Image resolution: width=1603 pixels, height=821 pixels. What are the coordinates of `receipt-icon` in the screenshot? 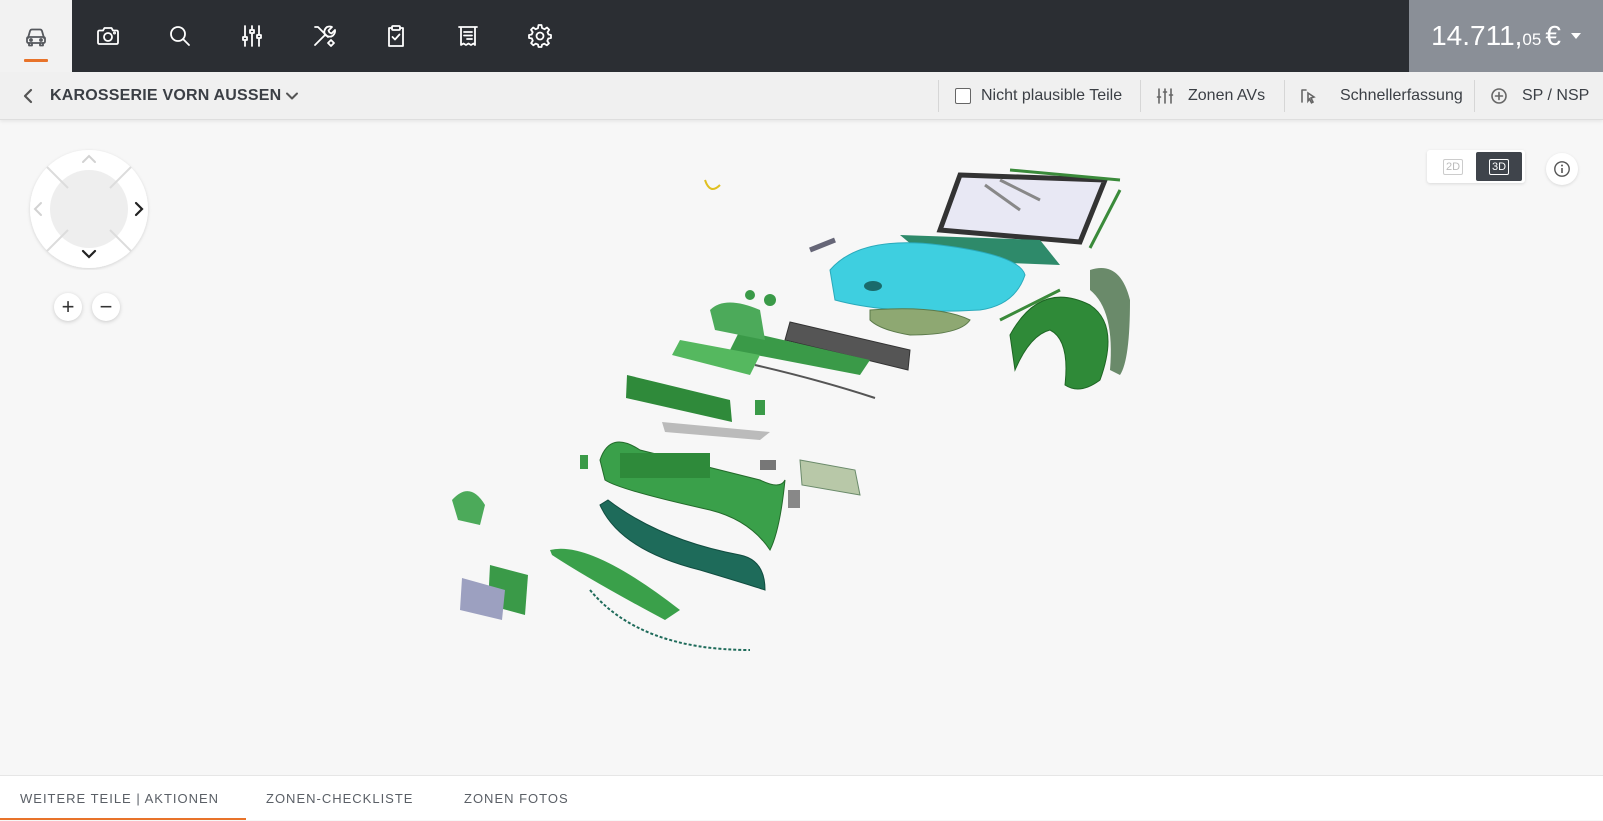 It's located at (468, 36).